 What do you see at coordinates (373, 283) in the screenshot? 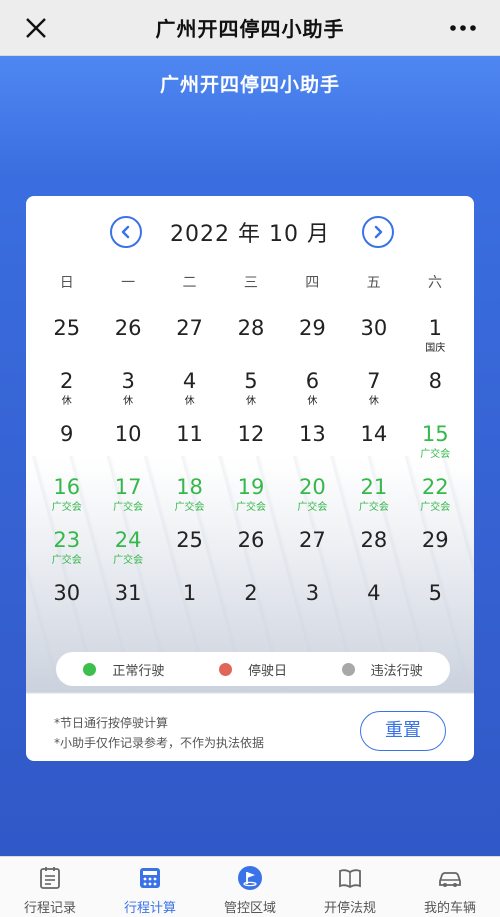
I see `weekday-label: 五` at bounding box center [373, 283].